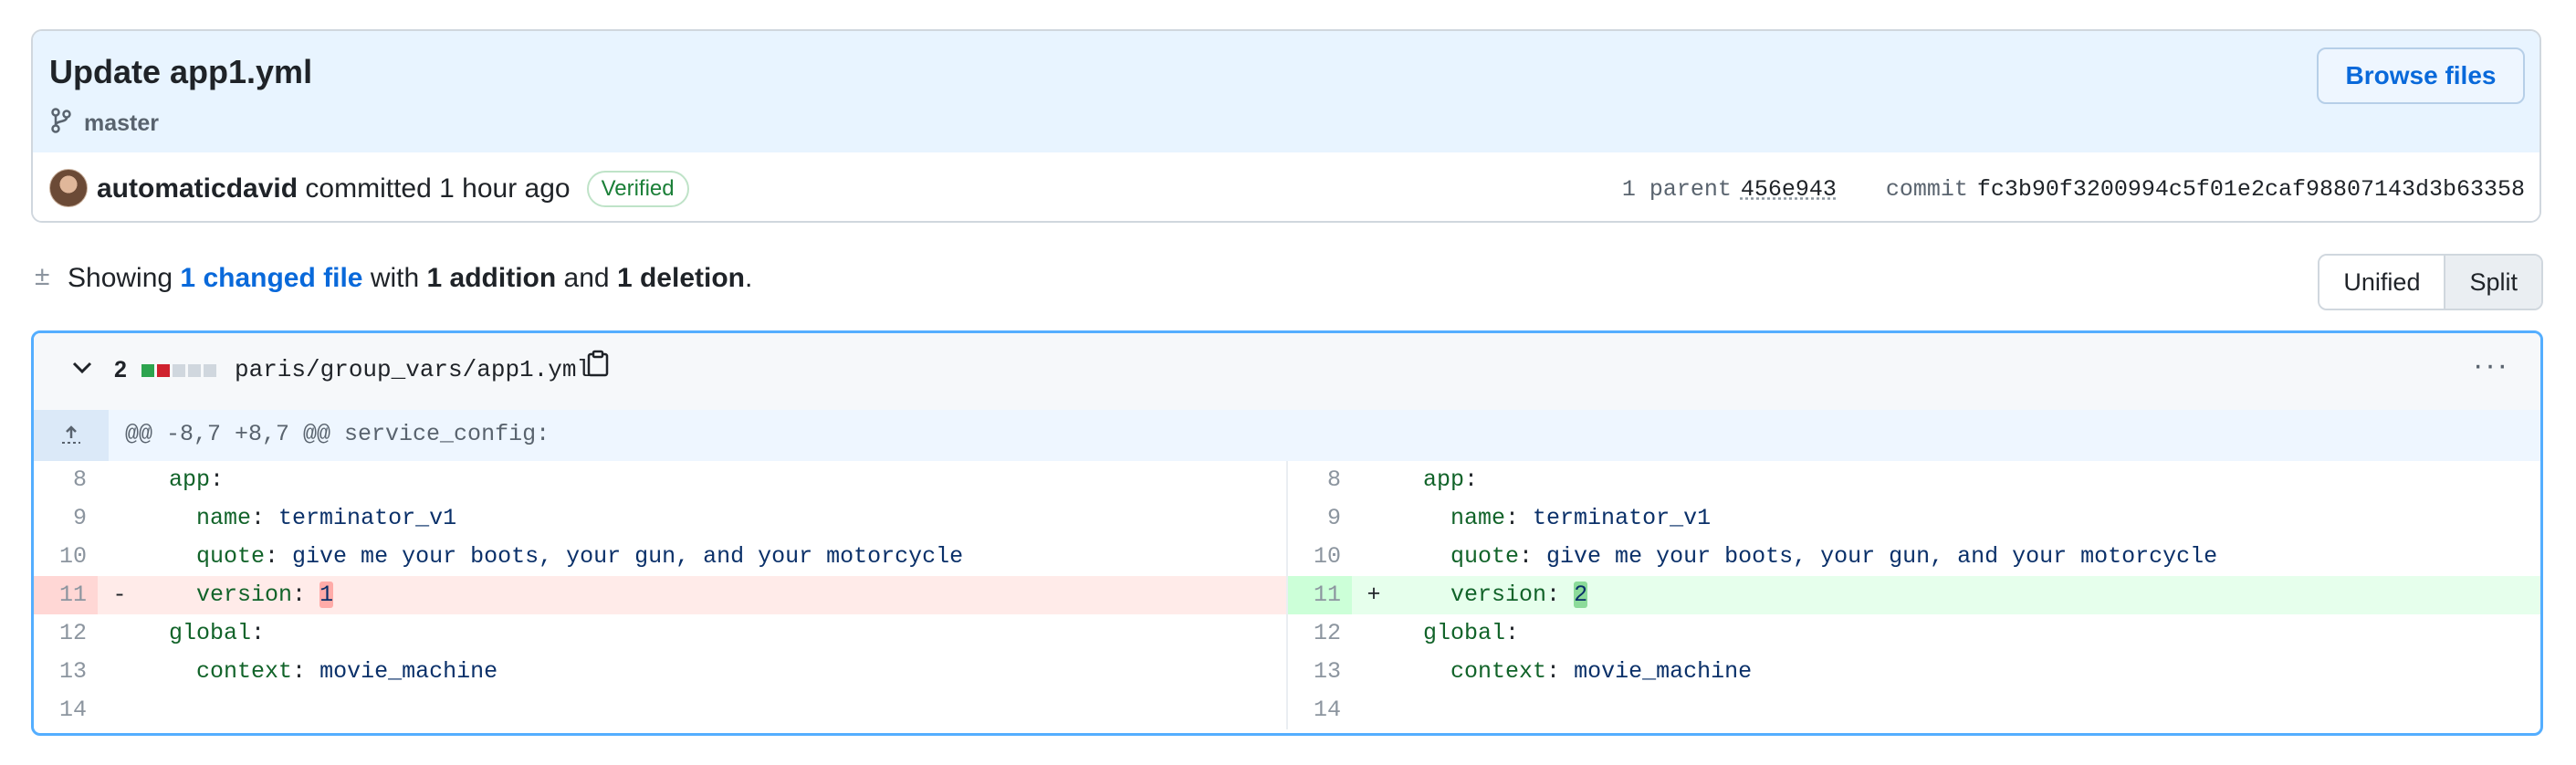 The height and width of the screenshot is (765, 2576). Describe the element at coordinates (245, 595) in the screenshot. I see `yaml-key: version` at that location.